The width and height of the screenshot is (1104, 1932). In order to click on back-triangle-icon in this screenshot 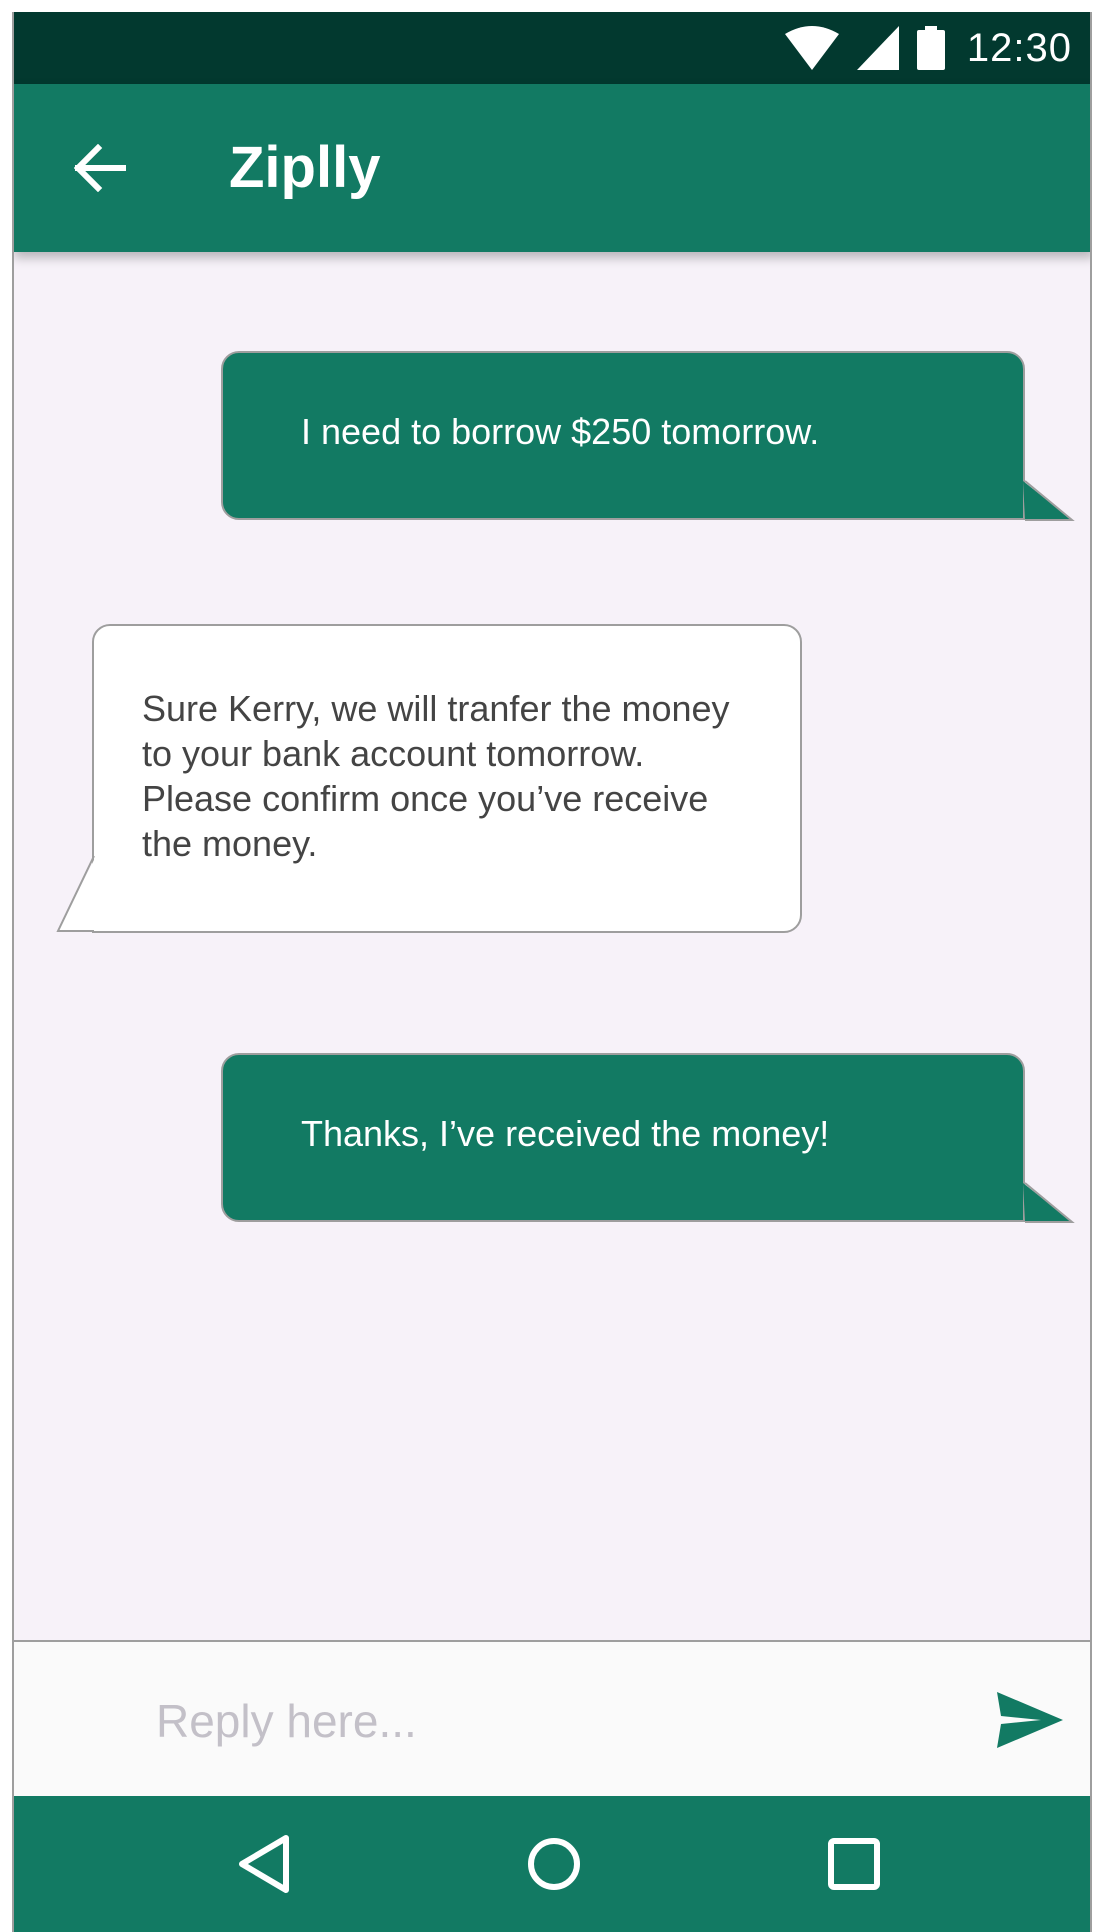, I will do `click(264, 1864)`.